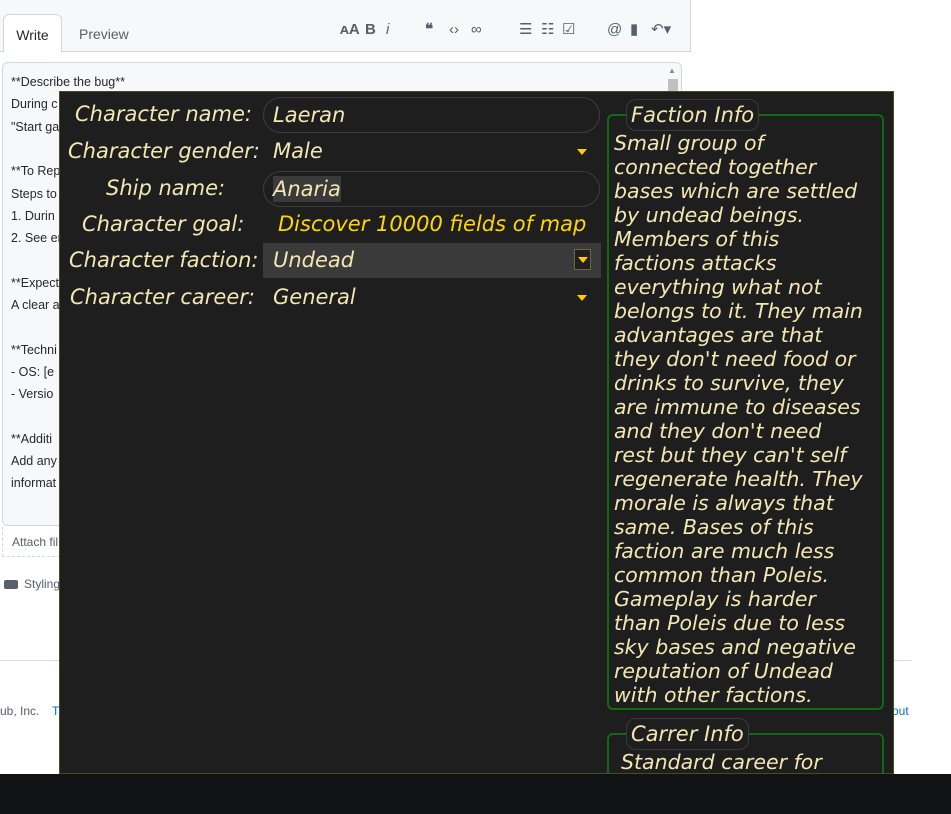 Image resolution: width=951 pixels, height=814 pixels. Describe the element at coordinates (614, 30) in the screenshot. I see `mention-icon: @` at that location.